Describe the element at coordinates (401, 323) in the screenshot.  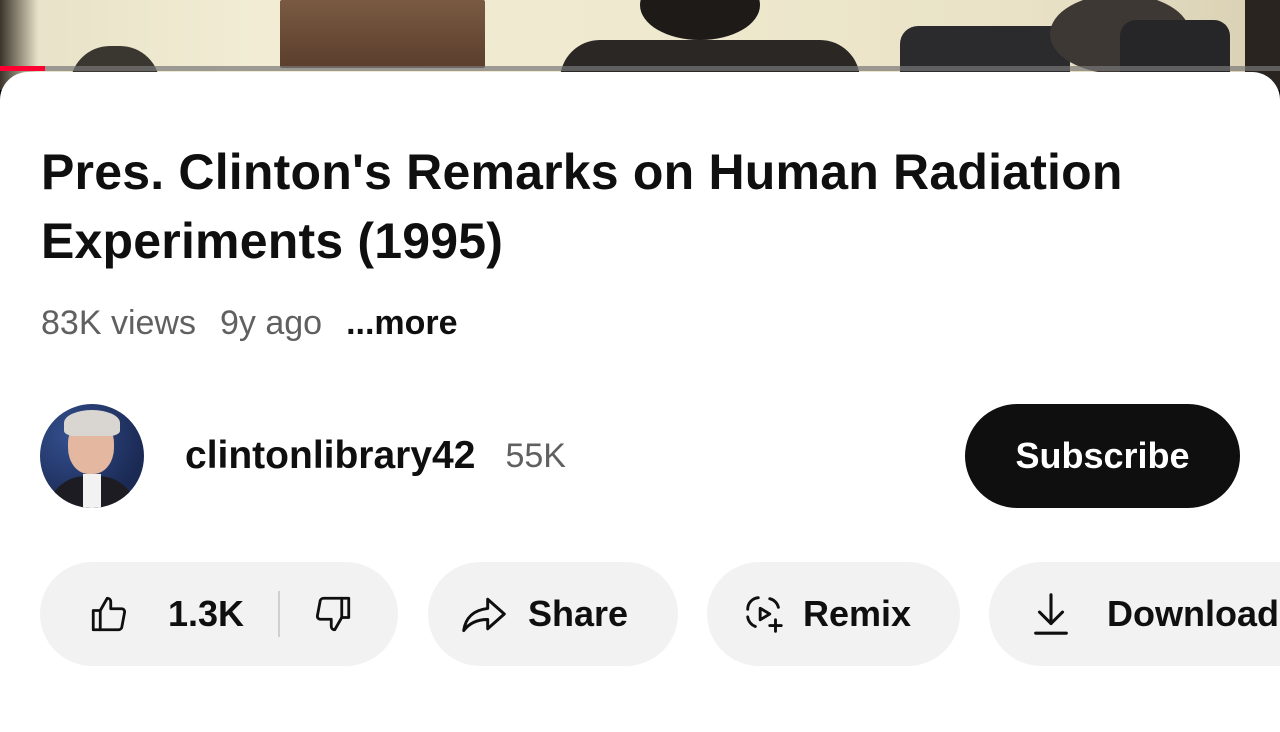
I see `more-link: ...more` at that location.